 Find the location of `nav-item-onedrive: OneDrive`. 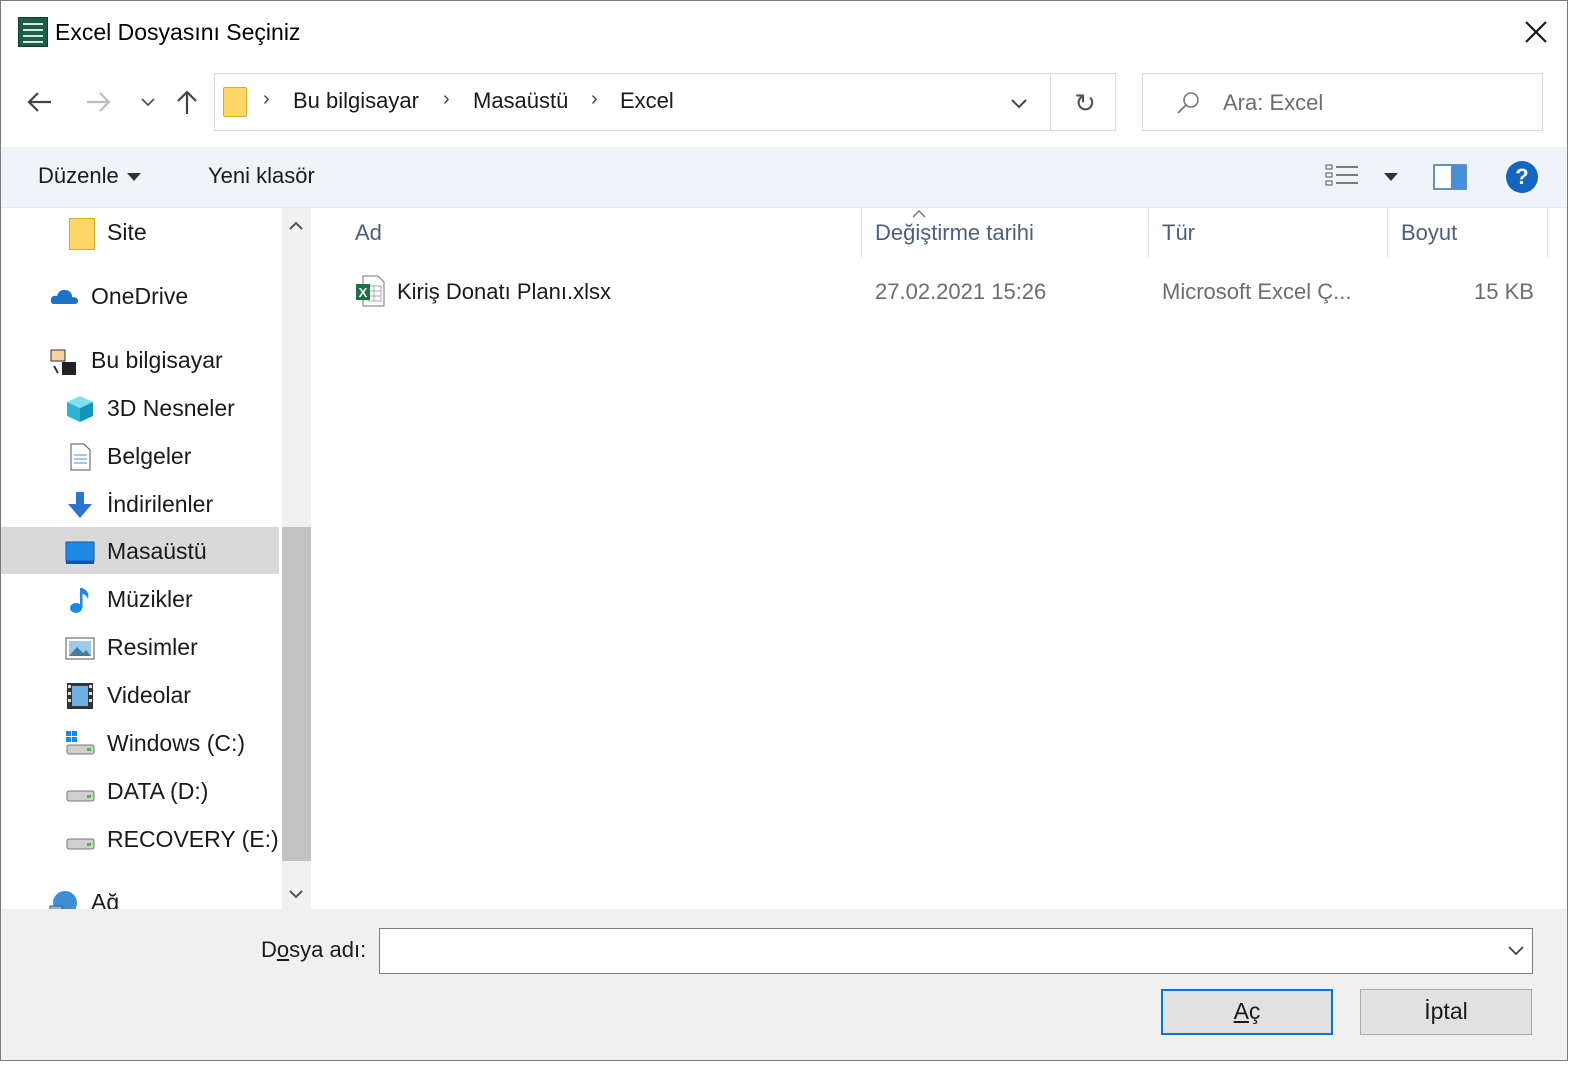

nav-item-onedrive: OneDrive is located at coordinates (140, 295).